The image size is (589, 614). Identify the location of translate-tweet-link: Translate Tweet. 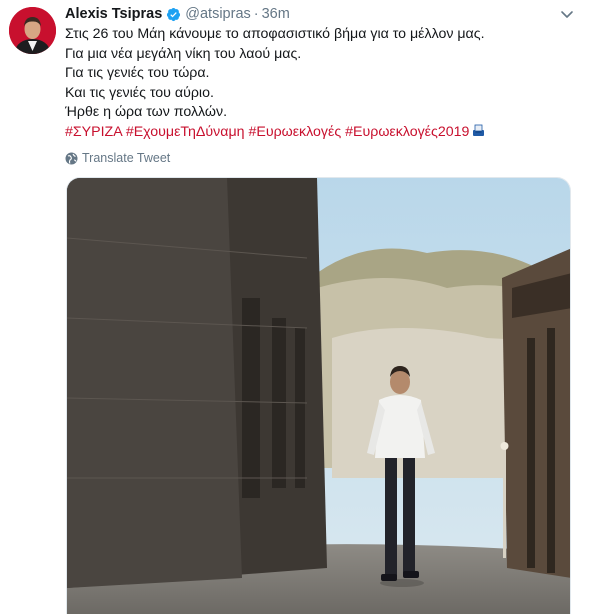
(117, 158).